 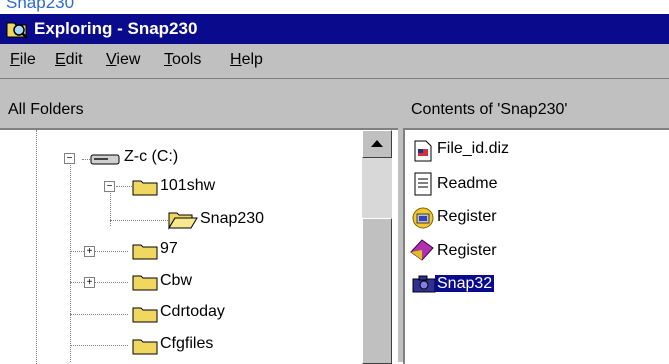 What do you see at coordinates (334, 29) in the screenshot?
I see `title-bar: Exploring - Snap230` at bounding box center [334, 29].